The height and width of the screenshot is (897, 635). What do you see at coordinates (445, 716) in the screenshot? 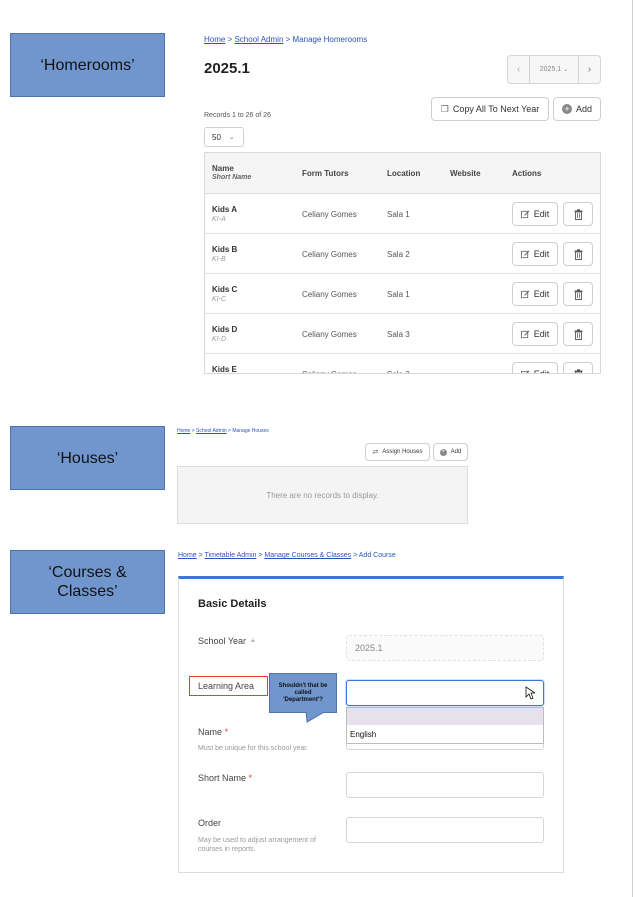
I see `dropdown-option-empty` at bounding box center [445, 716].